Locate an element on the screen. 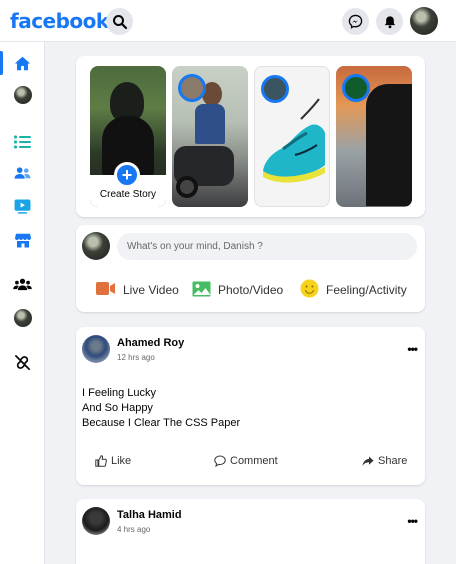 This screenshot has width=456, height=564. notifications-button is located at coordinates (389, 21).